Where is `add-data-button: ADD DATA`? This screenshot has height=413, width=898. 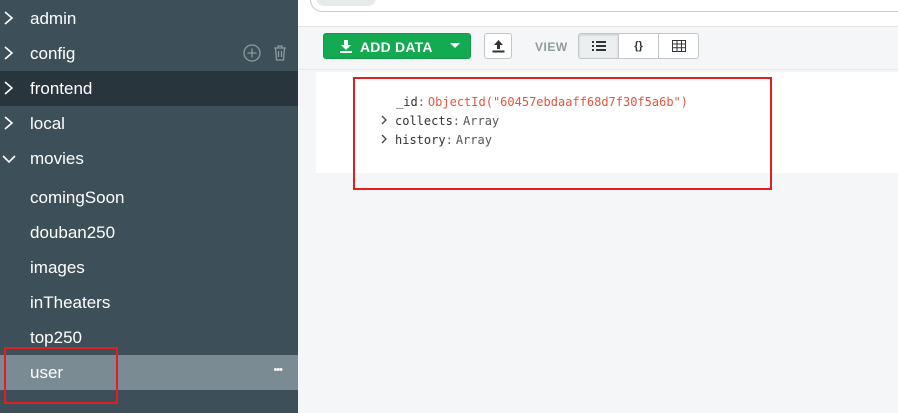
add-data-button: ADD DATA is located at coordinates (397, 46).